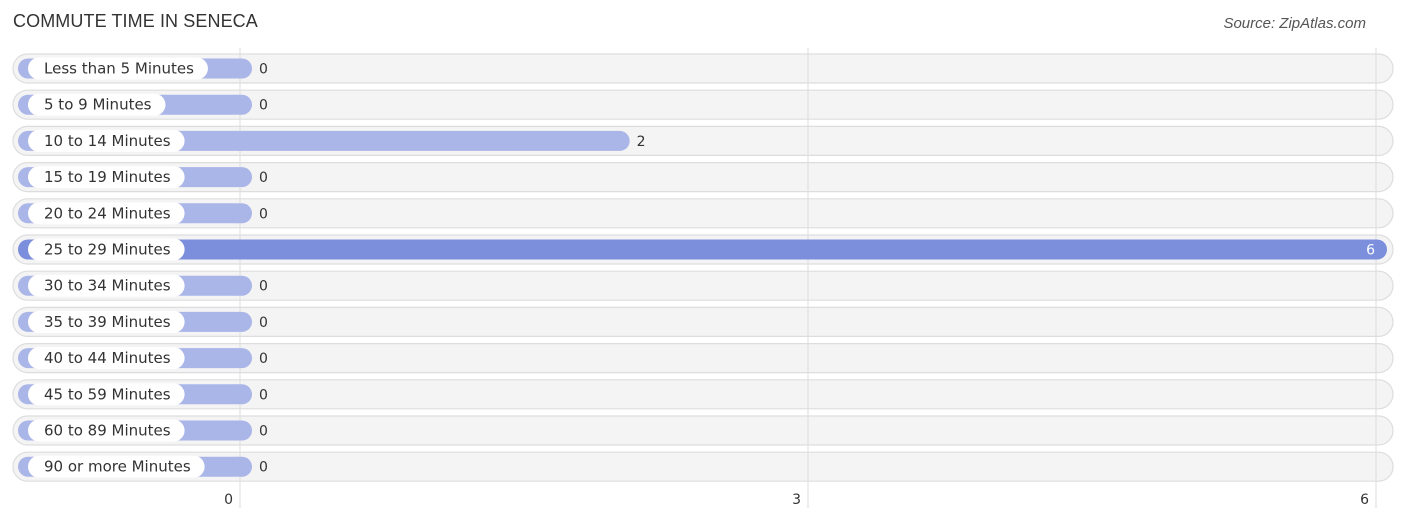 This screenshot has height=523, width=1406. What do you see at coordinates (107, 250) in the screenshot?
I see `category-label: 25 to 29 Minutes` at bounding box center [107, 250].